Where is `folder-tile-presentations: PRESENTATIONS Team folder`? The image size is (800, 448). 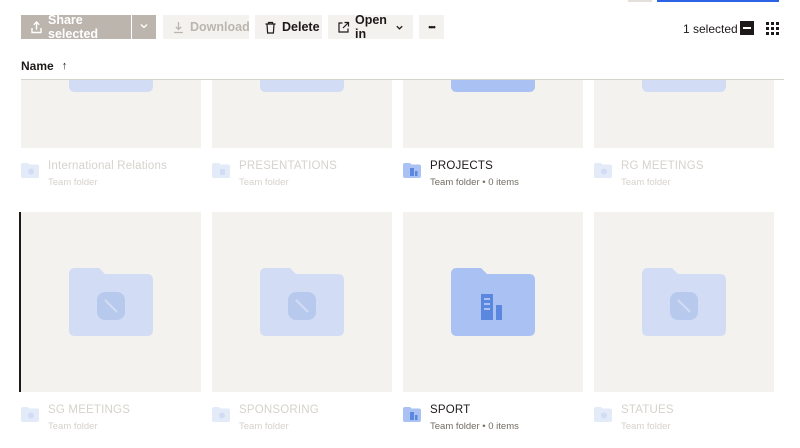 folder-tile-presentations: PRESENTATIONS Team folder is located at coordinates (302, 134).